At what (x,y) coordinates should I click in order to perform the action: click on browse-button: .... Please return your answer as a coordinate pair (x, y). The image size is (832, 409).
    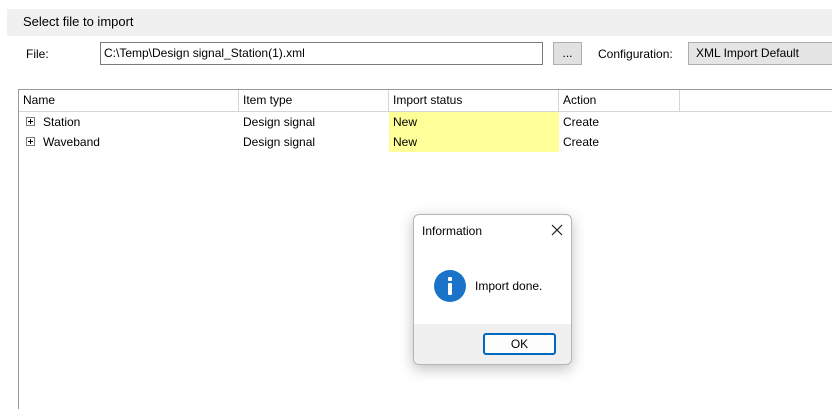
    Looking at the image, I should click on (567, 53).